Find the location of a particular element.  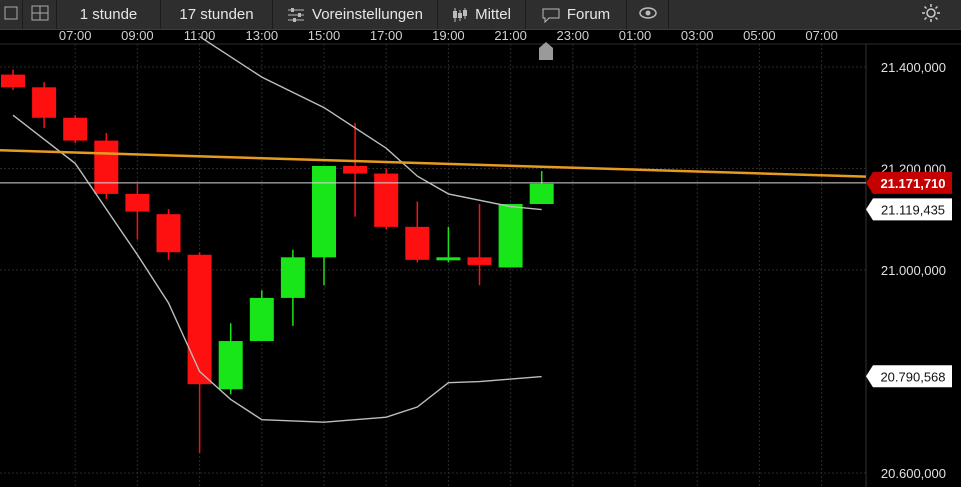

time-tick-label: 19:00 is located at coordinates (448, 36).